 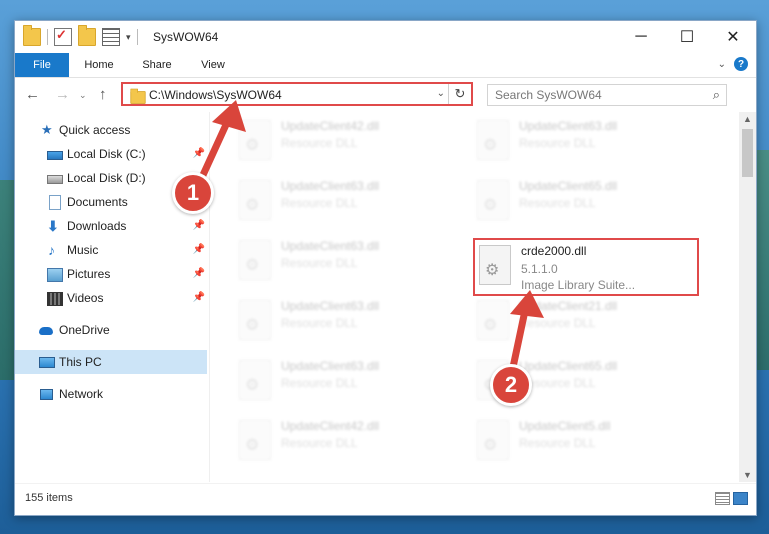 I want to click on music-icon: ♪, so click(x=51, y=250).